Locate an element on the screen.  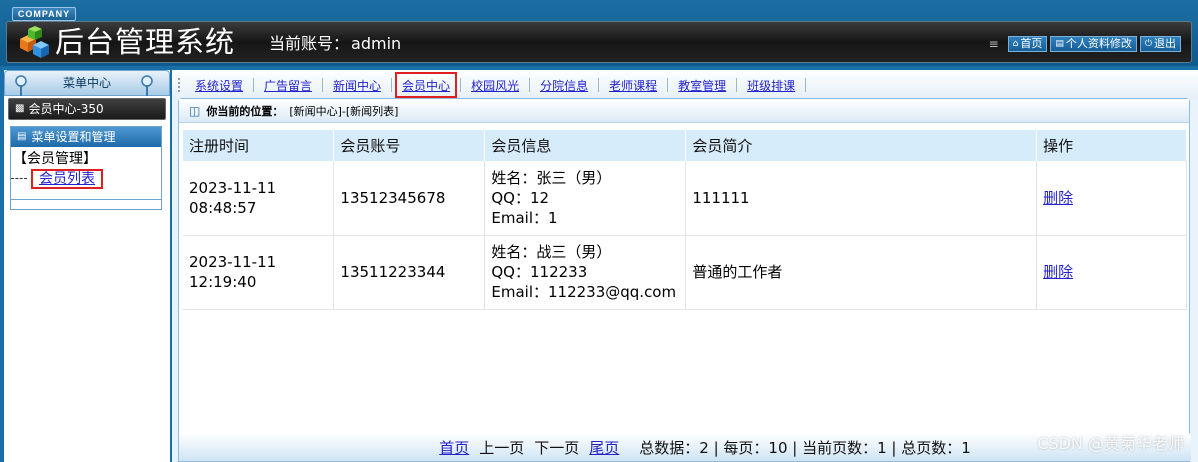
sidebar-title-text: 菜单中心 is located at coordinates (86, 83).